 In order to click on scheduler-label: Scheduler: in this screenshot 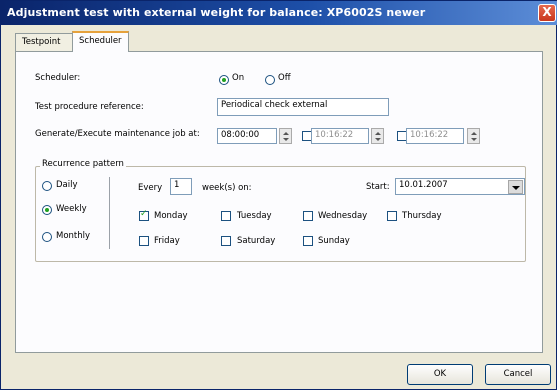, I will do `click(58, 78)`.